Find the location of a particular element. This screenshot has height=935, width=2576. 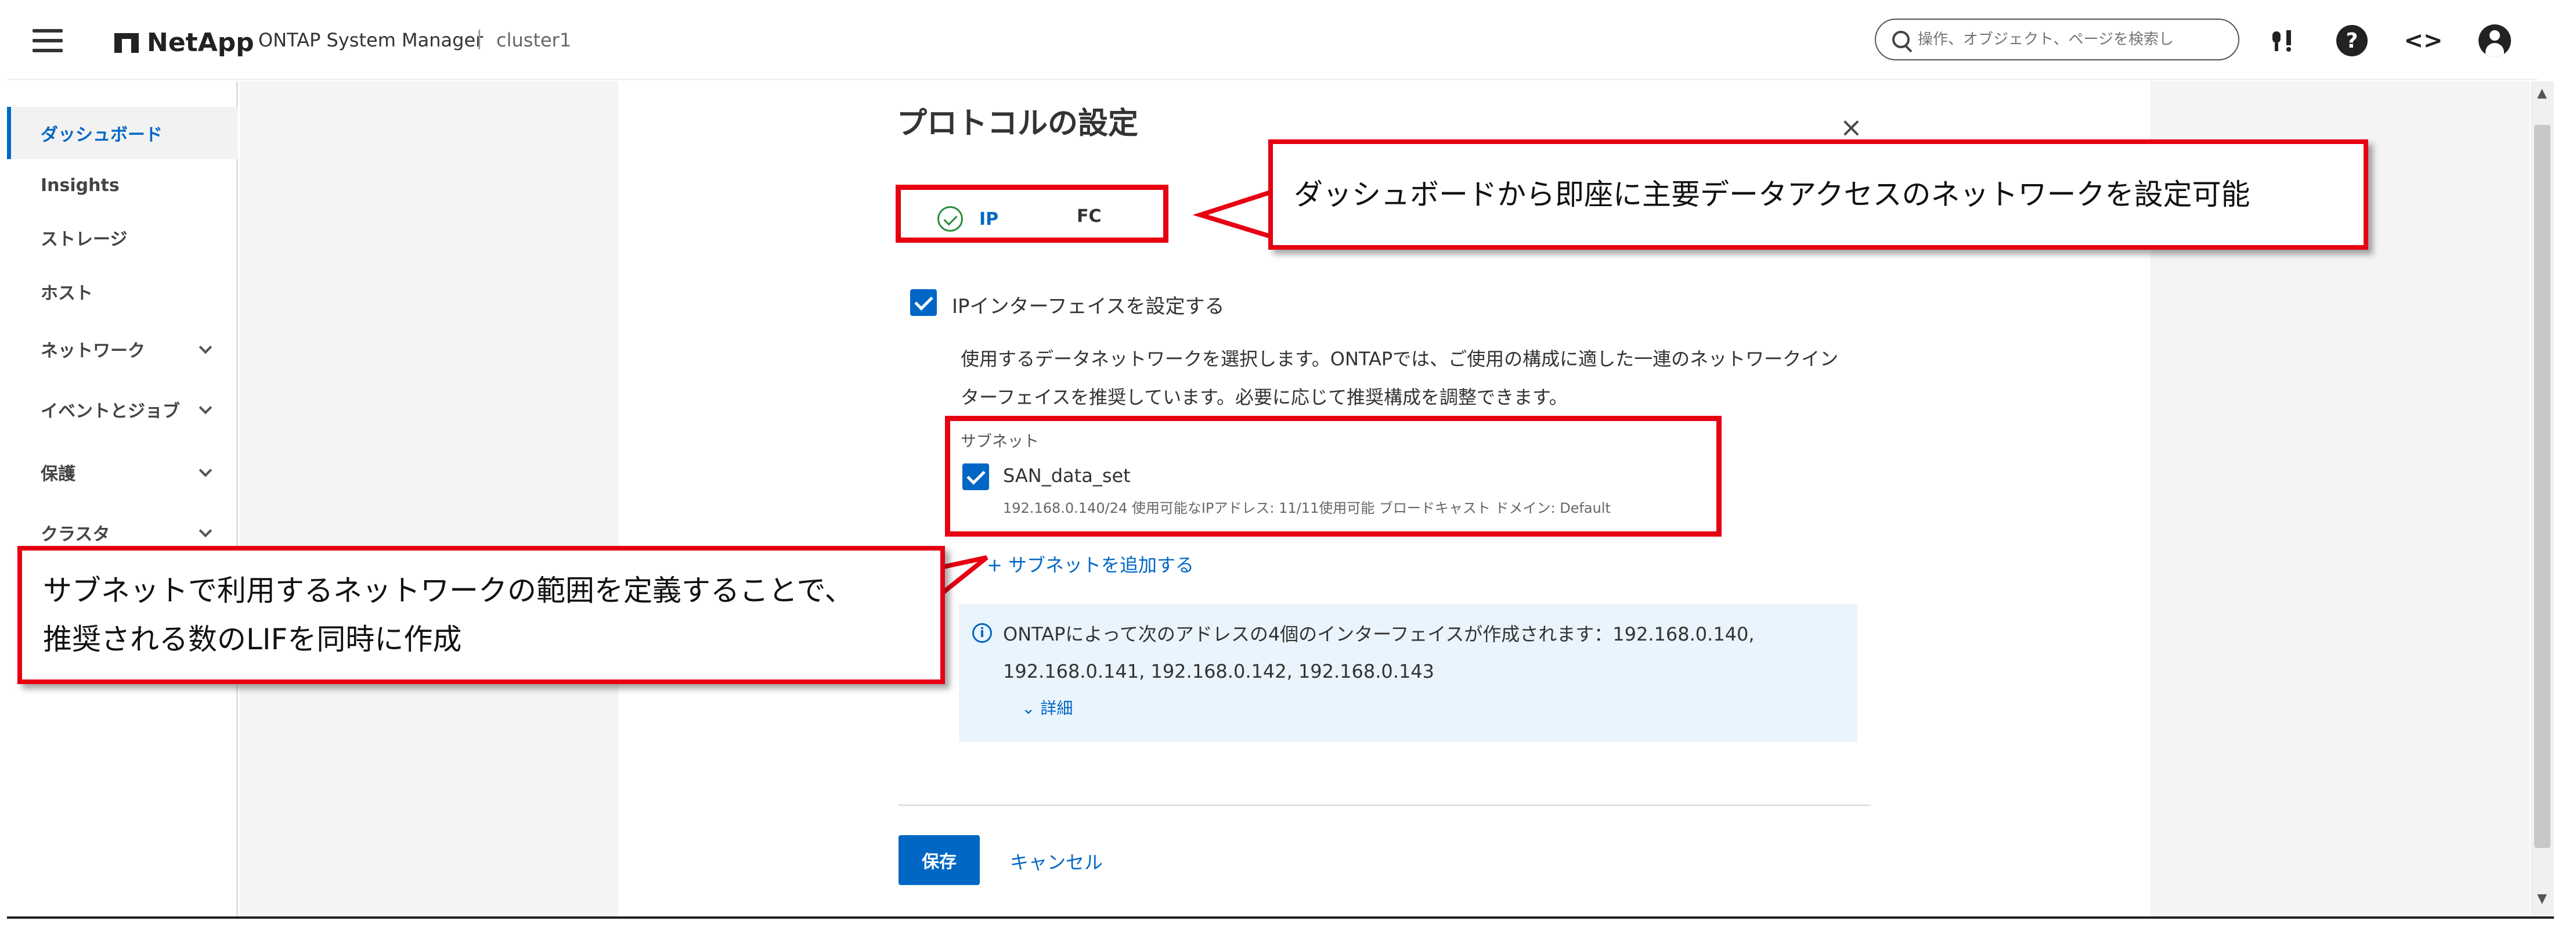

sidebar-item-dashboard: ダッシュボード is located at coordinates (123, 133).